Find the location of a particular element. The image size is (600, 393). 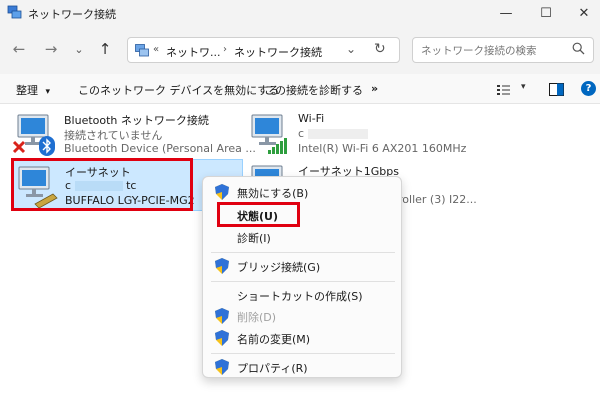

more-commands-button: » is located at coordinates (374, 88).